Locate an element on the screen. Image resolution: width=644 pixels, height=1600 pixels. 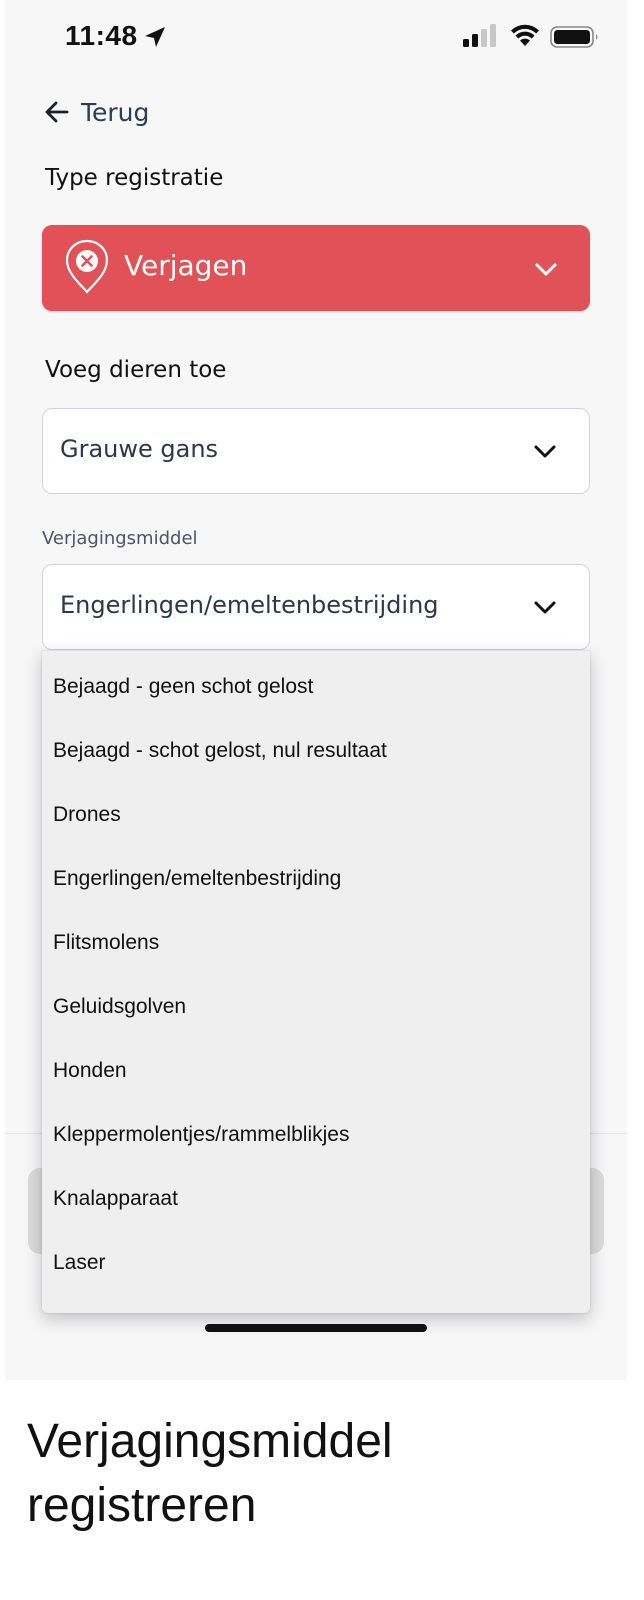
page-caption: Verjagingsmiddel registreren is located at coordinates (327, 1474).